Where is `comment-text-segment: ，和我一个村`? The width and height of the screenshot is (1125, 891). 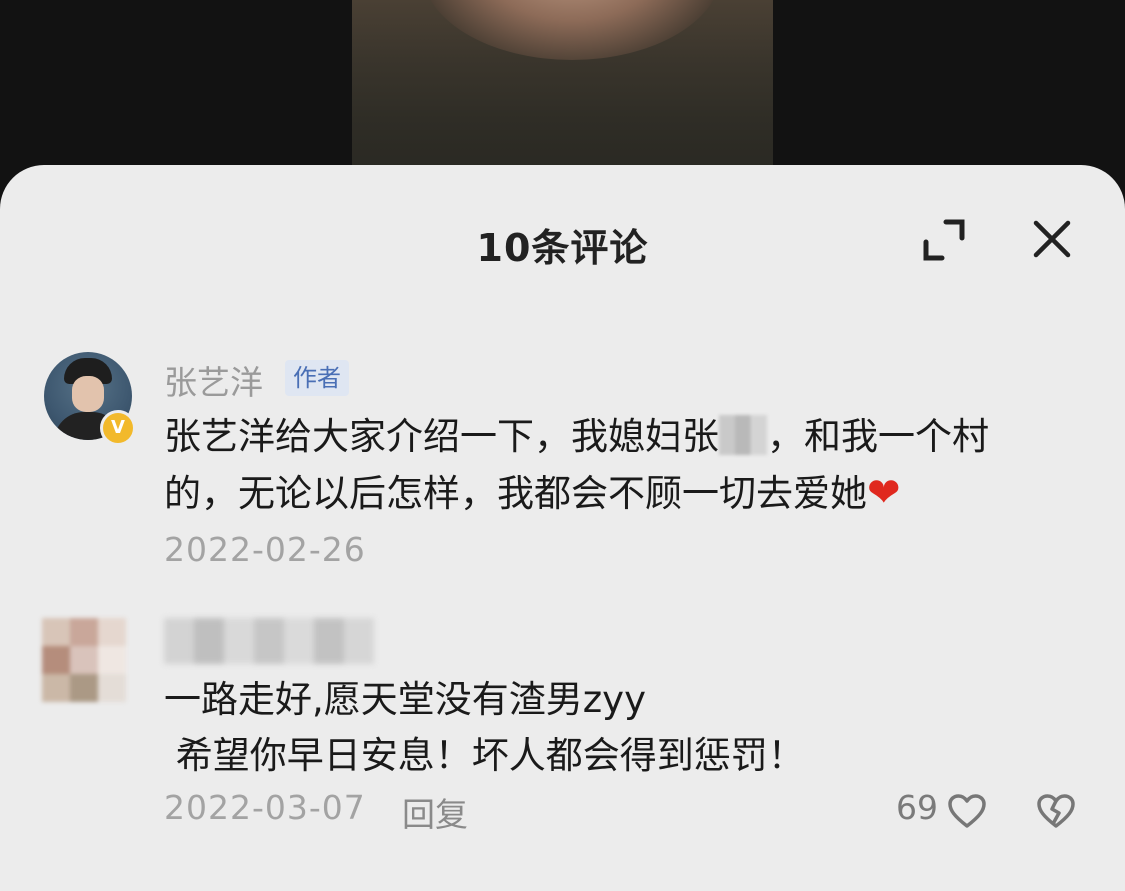 comment-text-segment: ，和我一个村 is located at coordinates (878, 436).